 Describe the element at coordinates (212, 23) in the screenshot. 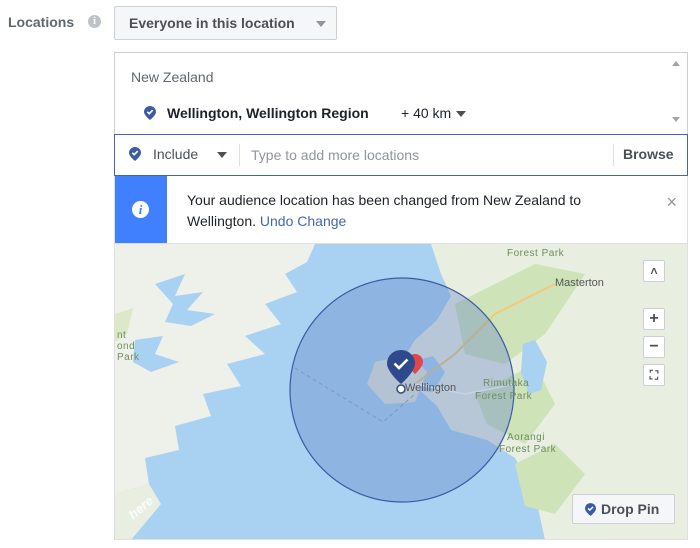

I see `audience-type-label: Everyone in this location` at that location.